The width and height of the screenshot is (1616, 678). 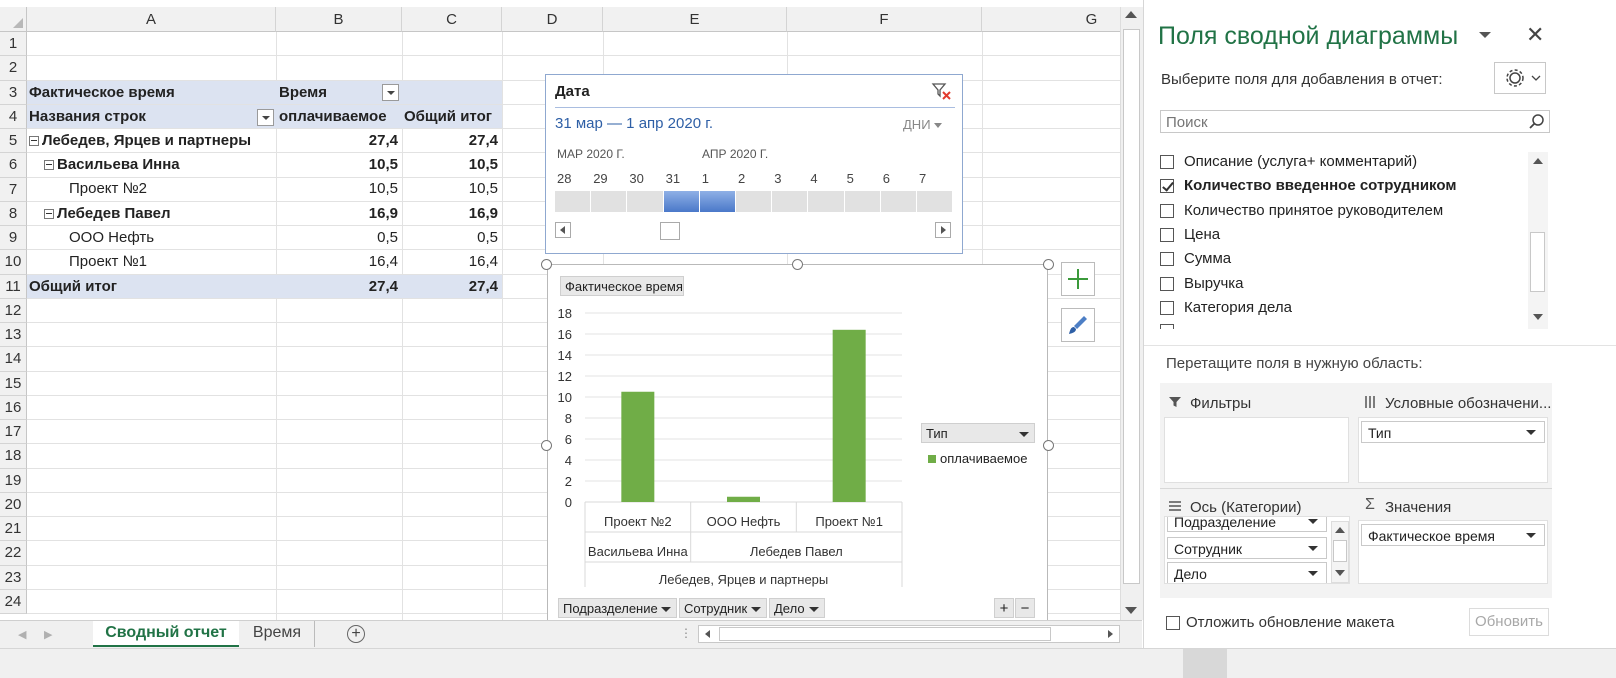 What do you see at coordinates (160, 165) in the screenshot?
I see `pivot-row-employee: Васильева Инна` at bounding box center [160, 165].